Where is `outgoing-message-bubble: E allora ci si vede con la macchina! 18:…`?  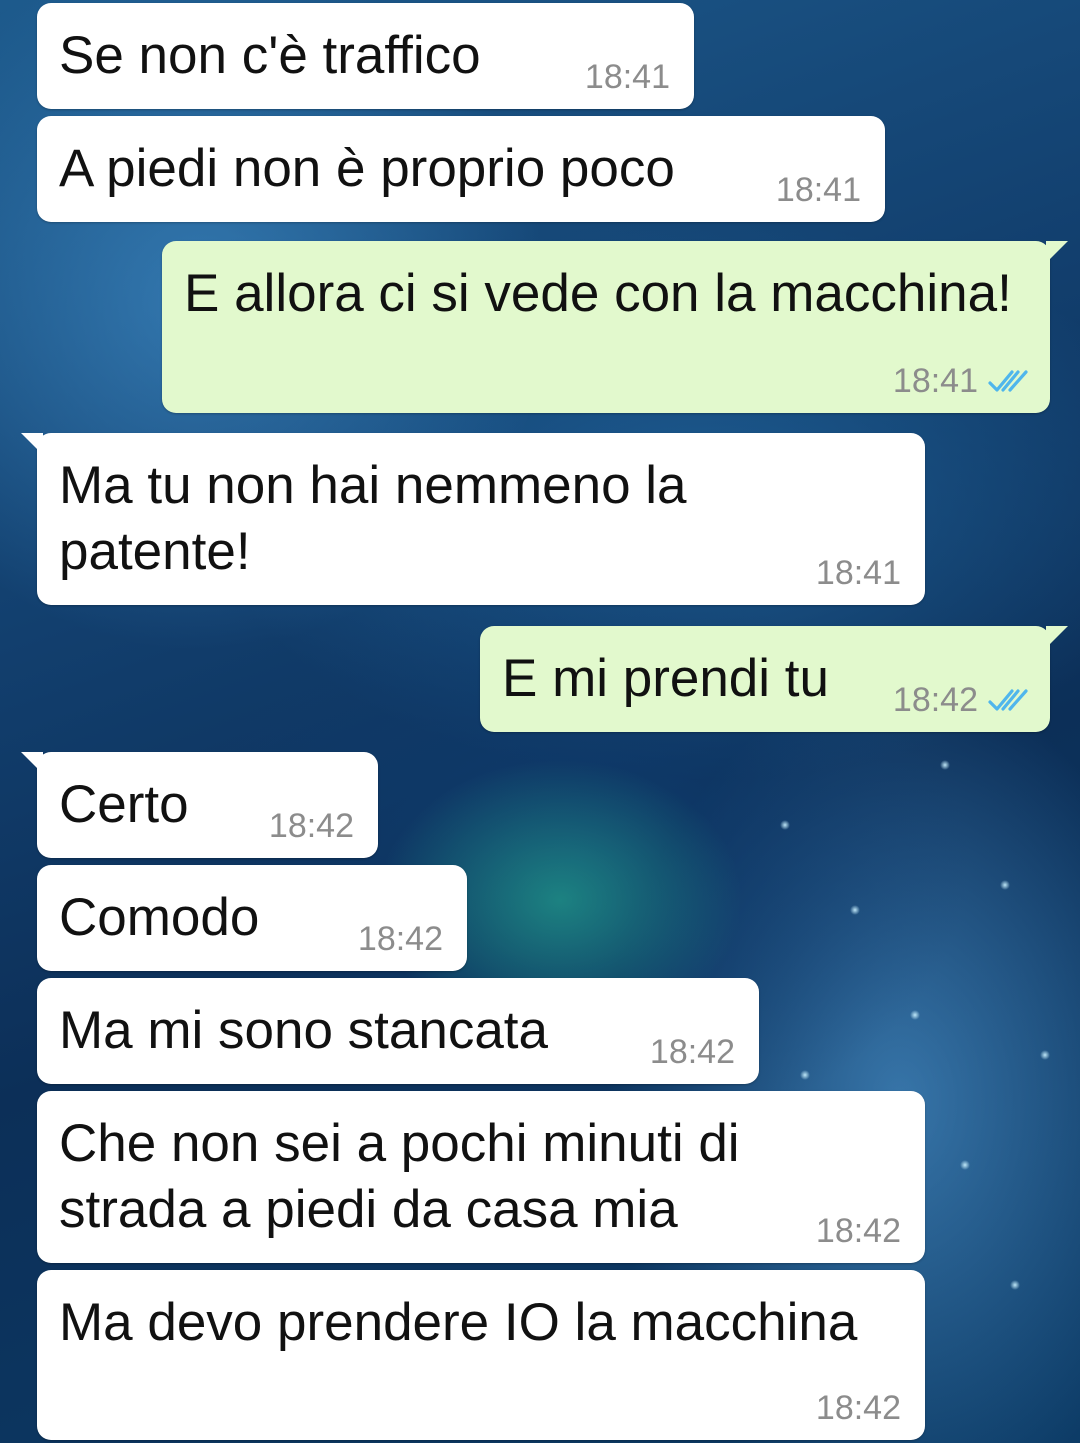
outgoing-message-bubble: E allora ci si vede con la macchina! 18:… is located at coordinates (615, 327).